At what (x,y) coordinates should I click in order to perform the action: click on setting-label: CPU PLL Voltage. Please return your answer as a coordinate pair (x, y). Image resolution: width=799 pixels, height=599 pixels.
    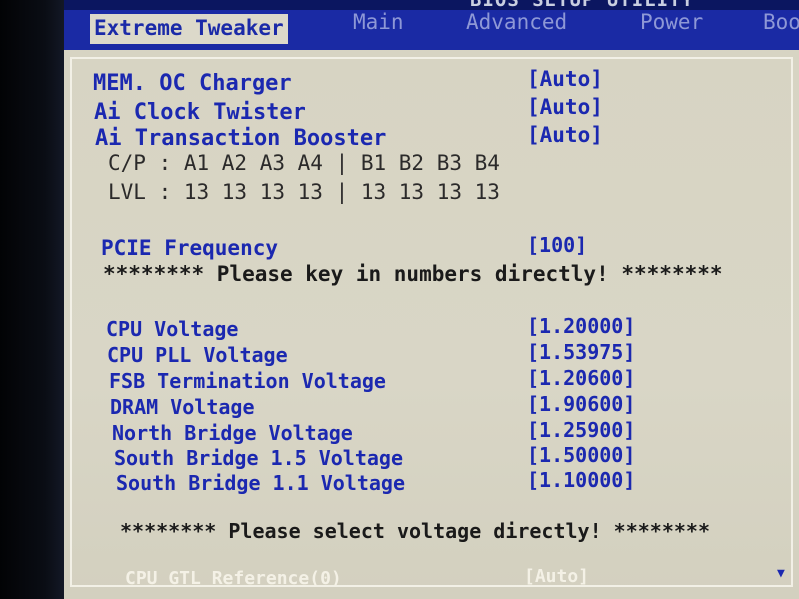
    Looking at the image, I should click on (197, 355).